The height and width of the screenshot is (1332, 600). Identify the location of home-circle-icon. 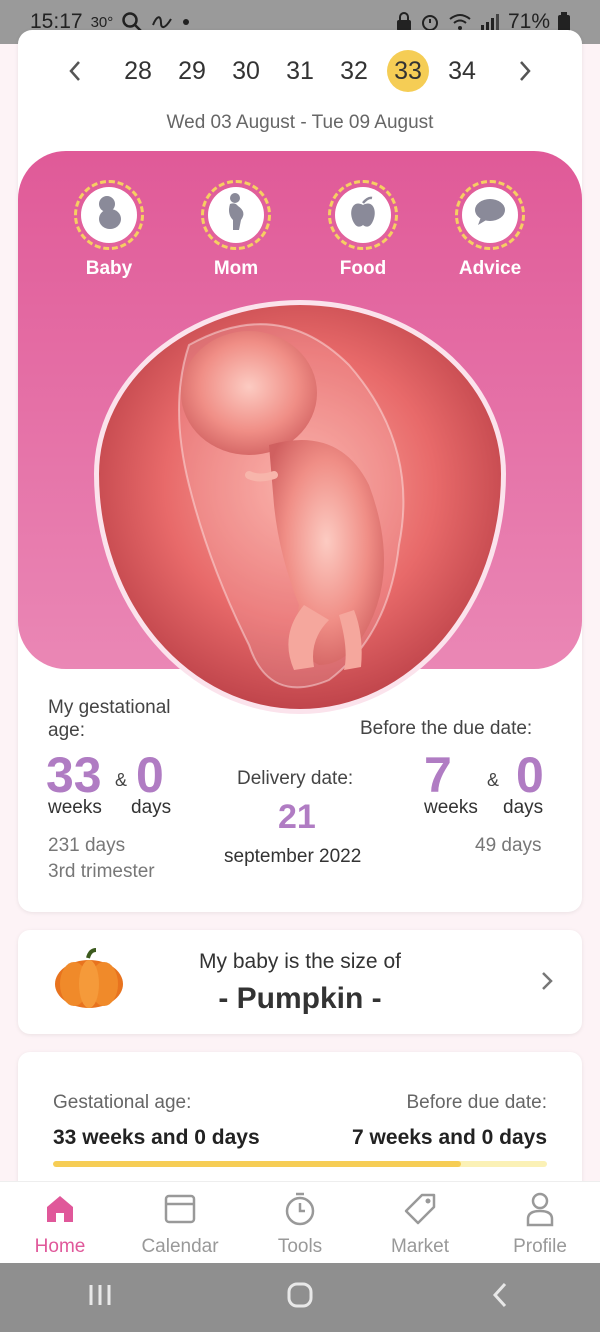
(300, 1297).